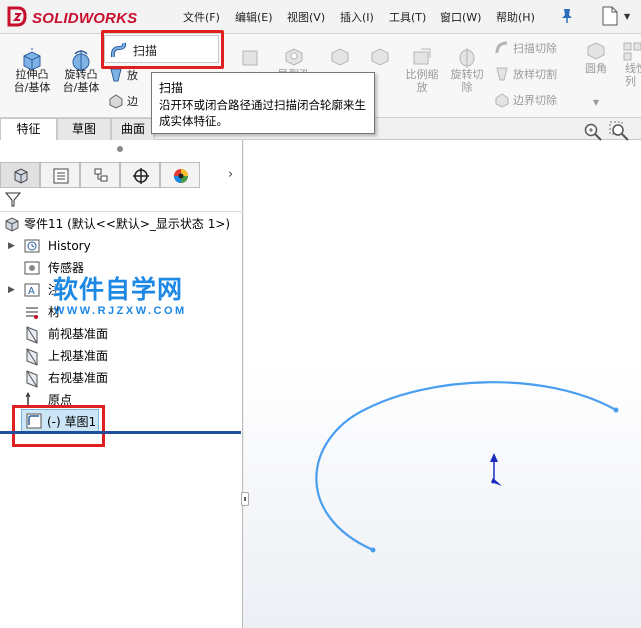 The image size is (641, 628). I want to click on loft-cut-button: 放样切割, so click(525, 75).